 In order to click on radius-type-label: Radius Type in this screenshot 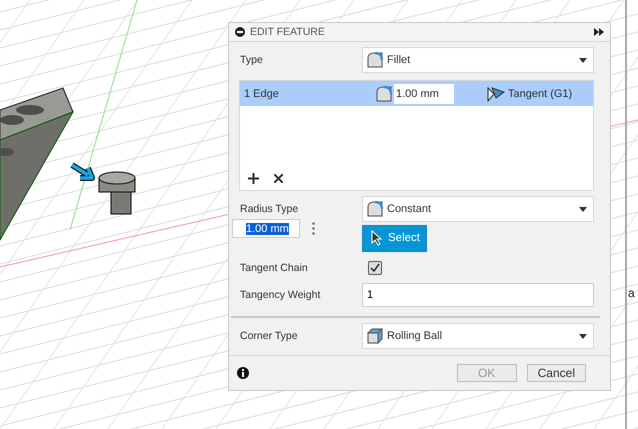, I will do `click(270, 209)`.